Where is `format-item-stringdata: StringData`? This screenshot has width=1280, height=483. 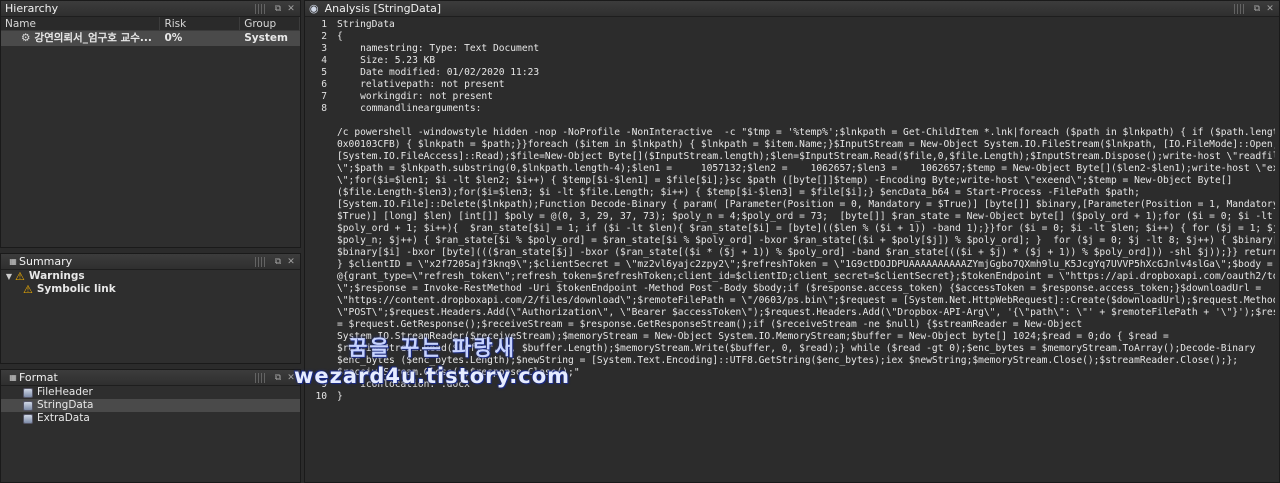 format-item-stringdata: StringData is located at coordinates (150, 405).